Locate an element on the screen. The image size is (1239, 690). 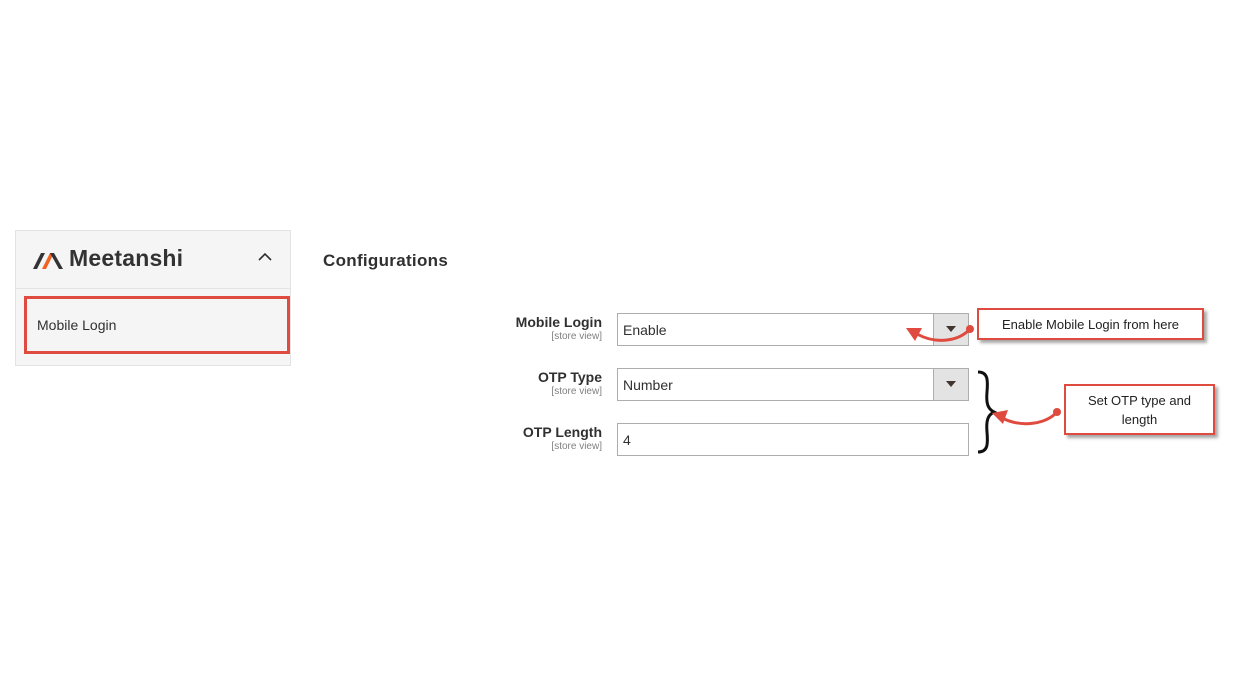
annotation-overlay is located at coordinates (983, 389).